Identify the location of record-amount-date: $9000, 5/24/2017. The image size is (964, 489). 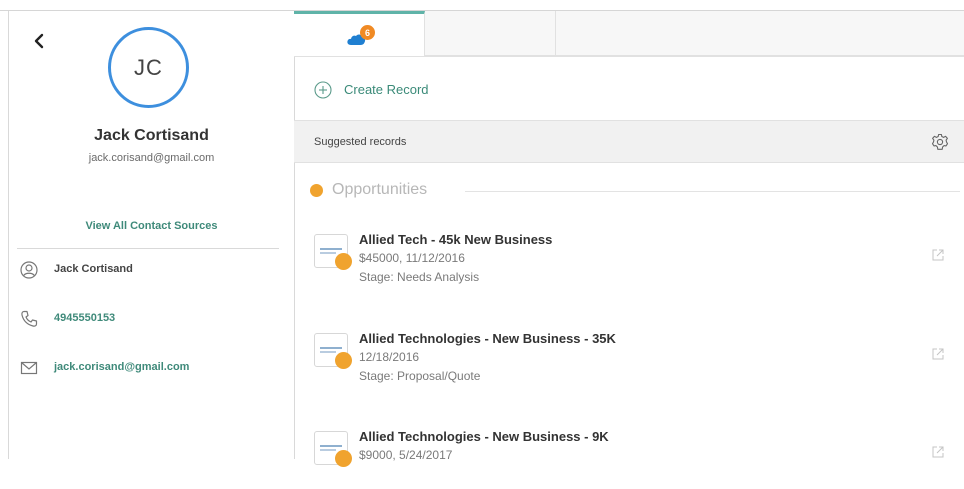
(406, 455).